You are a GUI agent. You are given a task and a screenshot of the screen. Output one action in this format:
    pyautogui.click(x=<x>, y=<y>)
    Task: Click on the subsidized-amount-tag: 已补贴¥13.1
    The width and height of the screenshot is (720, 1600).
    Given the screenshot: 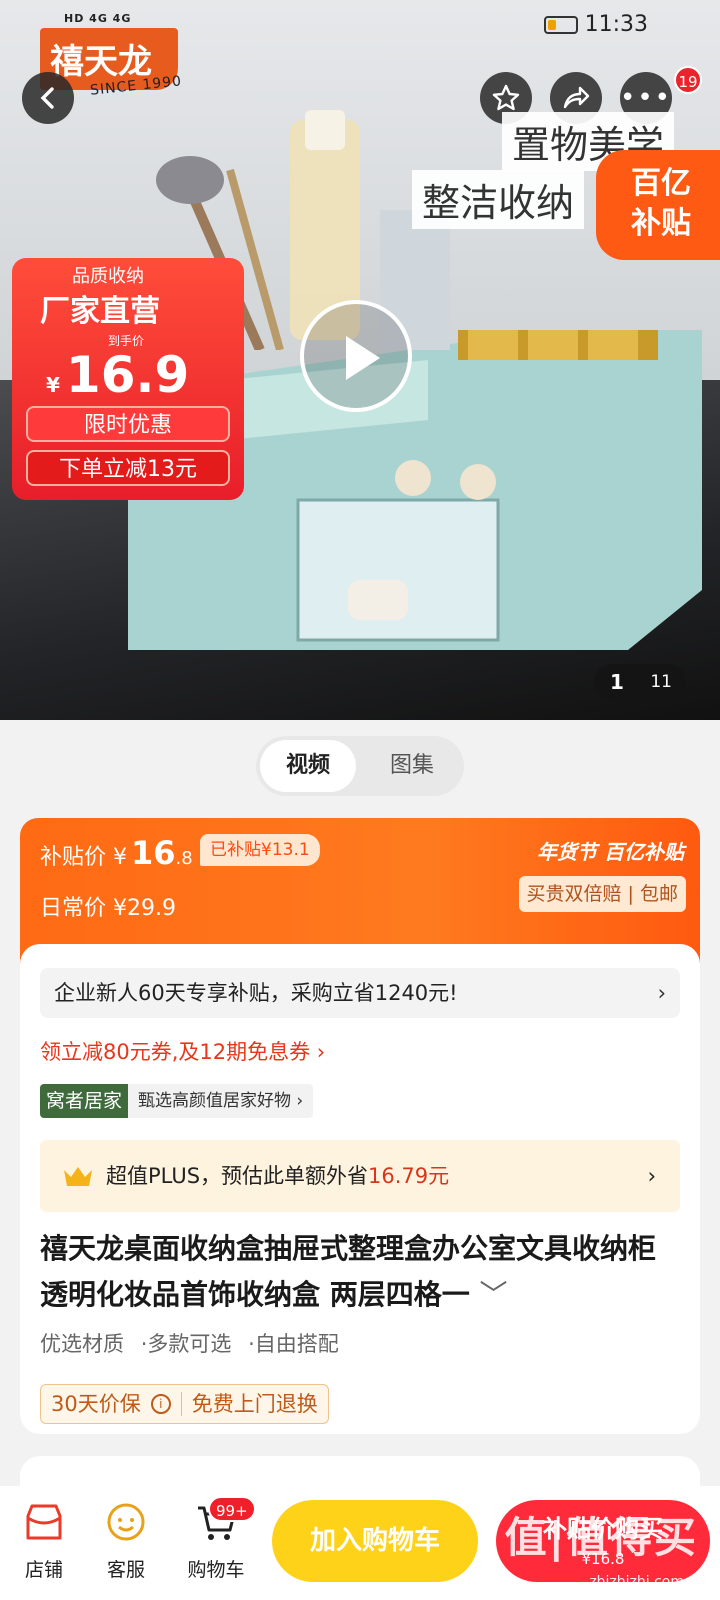 What is the action you would take?
    pyautogui.click(x=260, y=850)
    